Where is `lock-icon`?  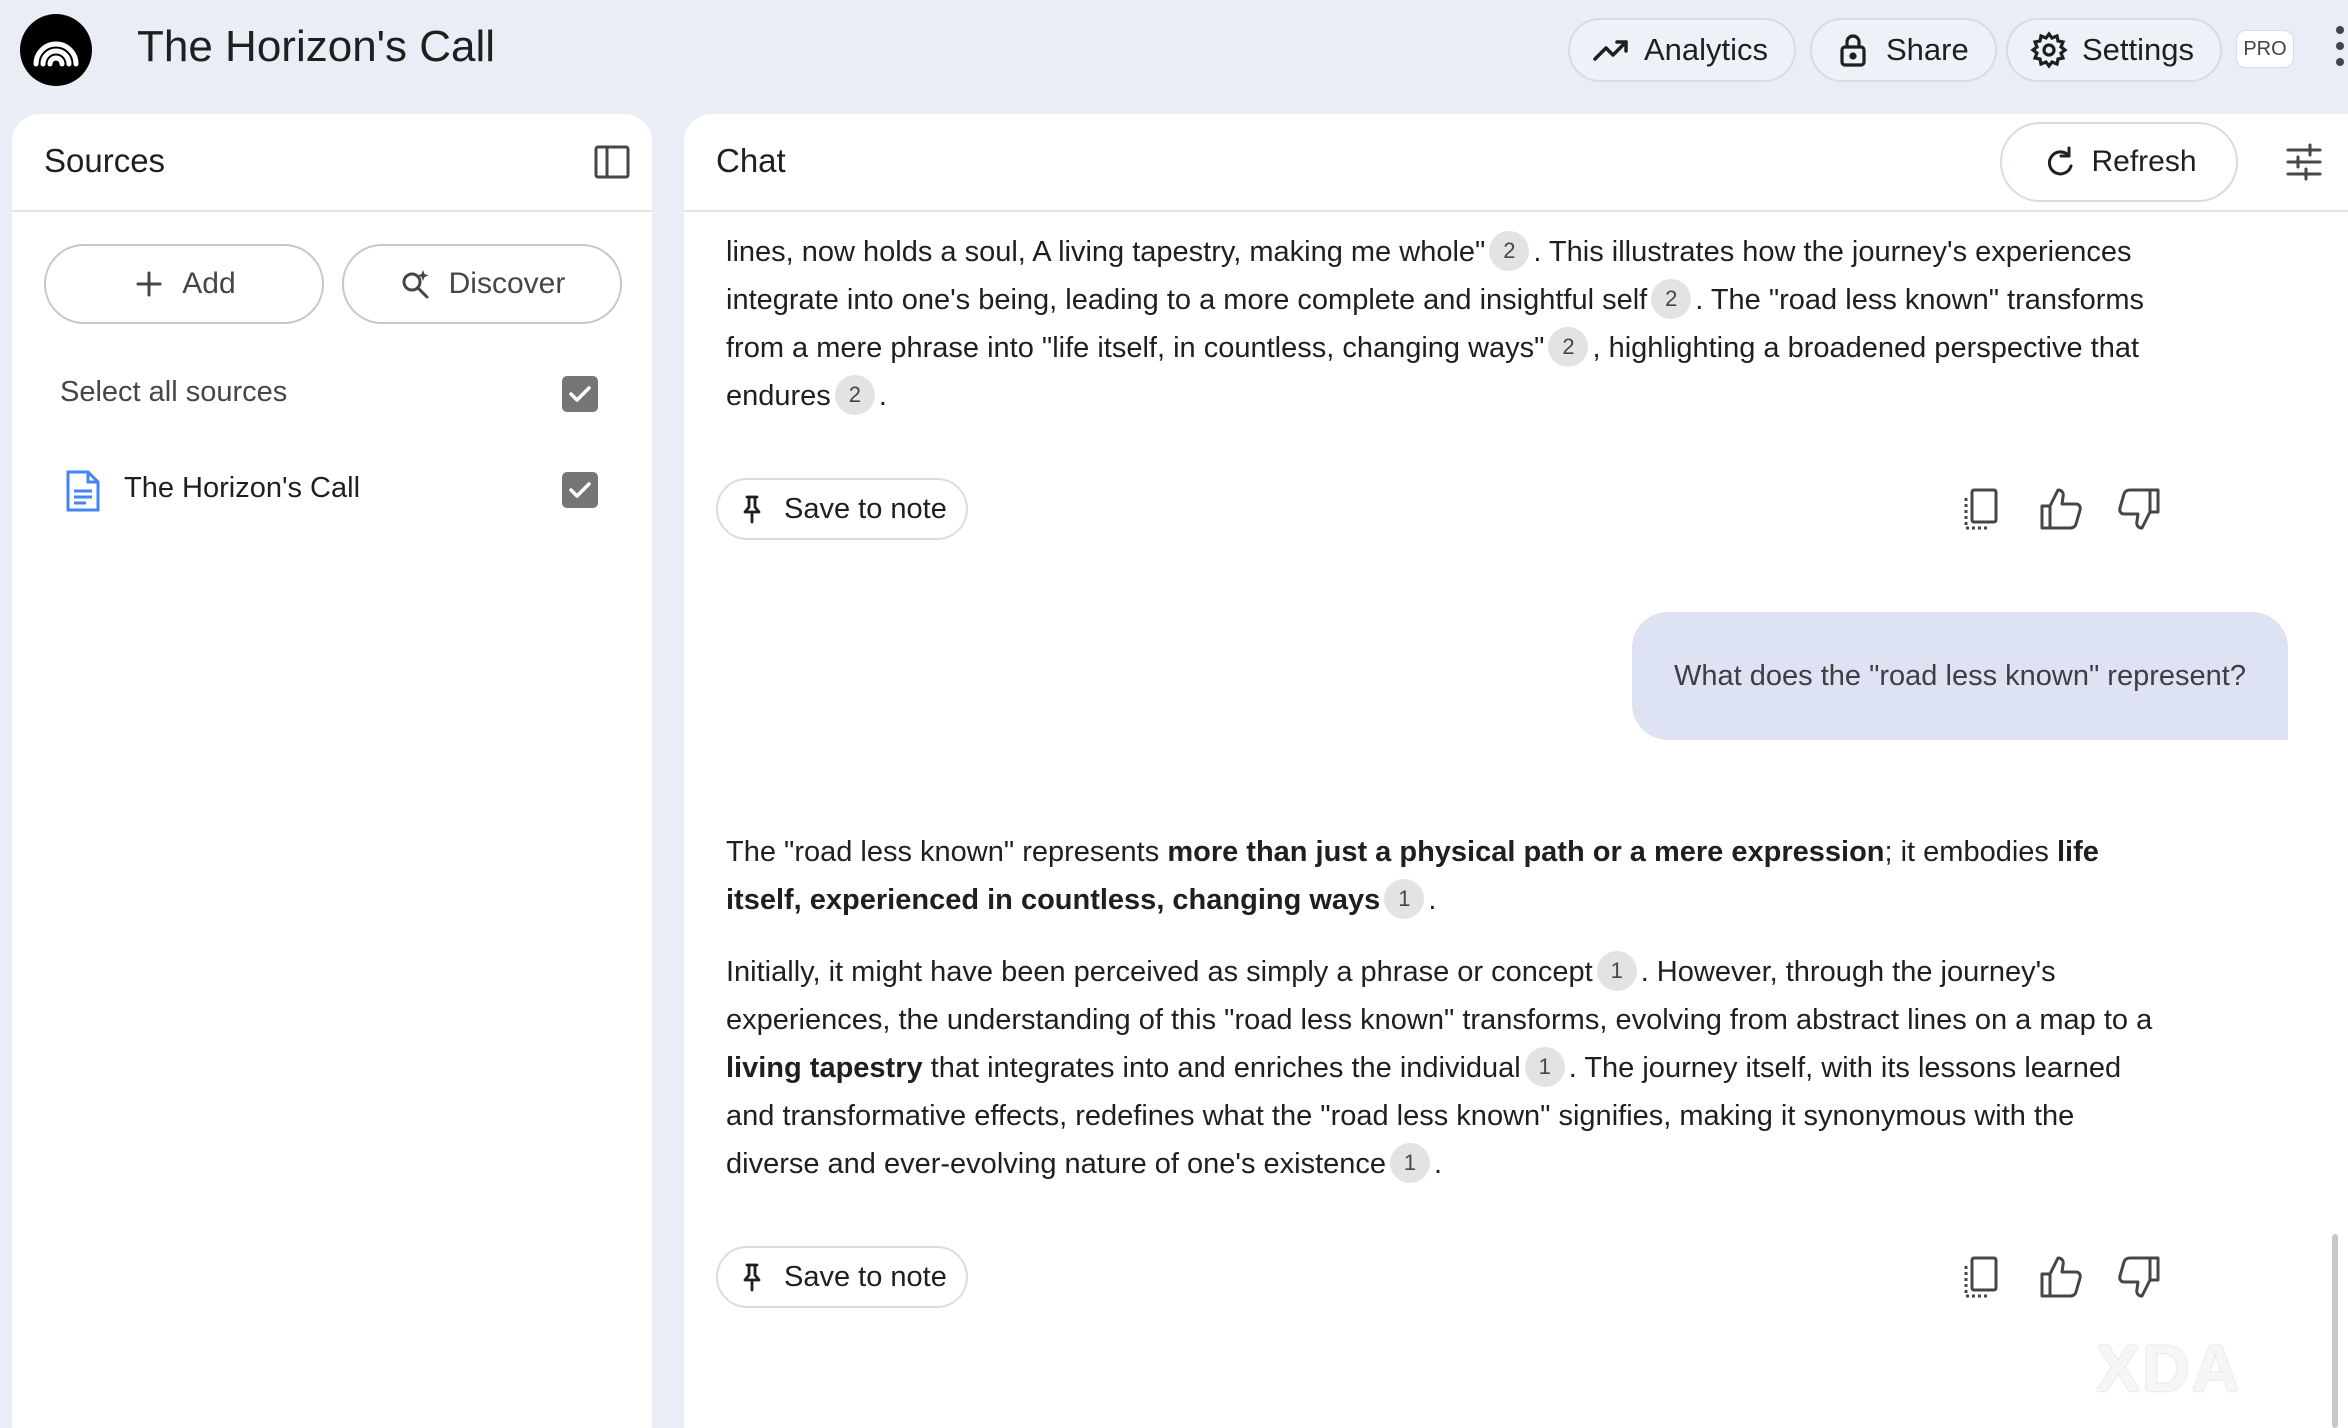 lock-icon is located at coordinates (1853, 50).